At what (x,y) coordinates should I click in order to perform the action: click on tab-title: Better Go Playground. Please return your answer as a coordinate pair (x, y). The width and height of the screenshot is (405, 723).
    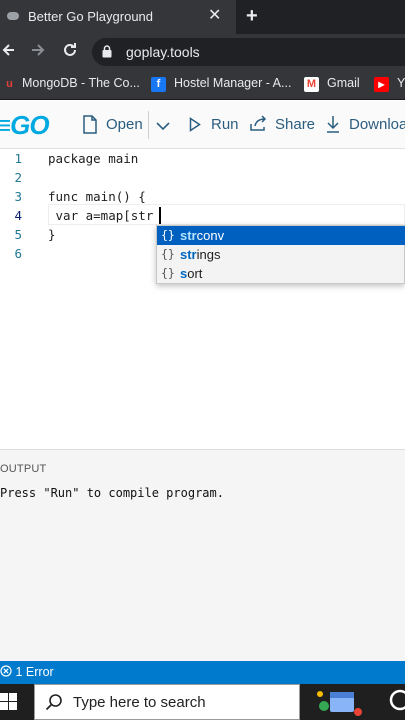
    Looking at the image, I should click on (91, 16).